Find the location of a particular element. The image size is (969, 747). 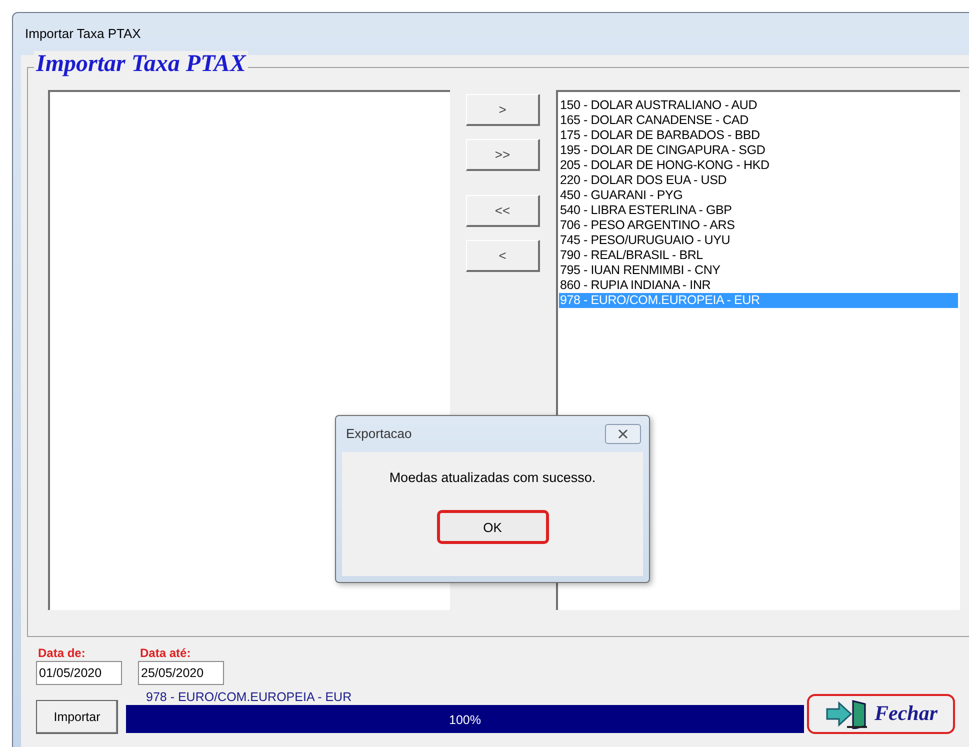

date-label: Data até: is located at coordinates (166, 653).